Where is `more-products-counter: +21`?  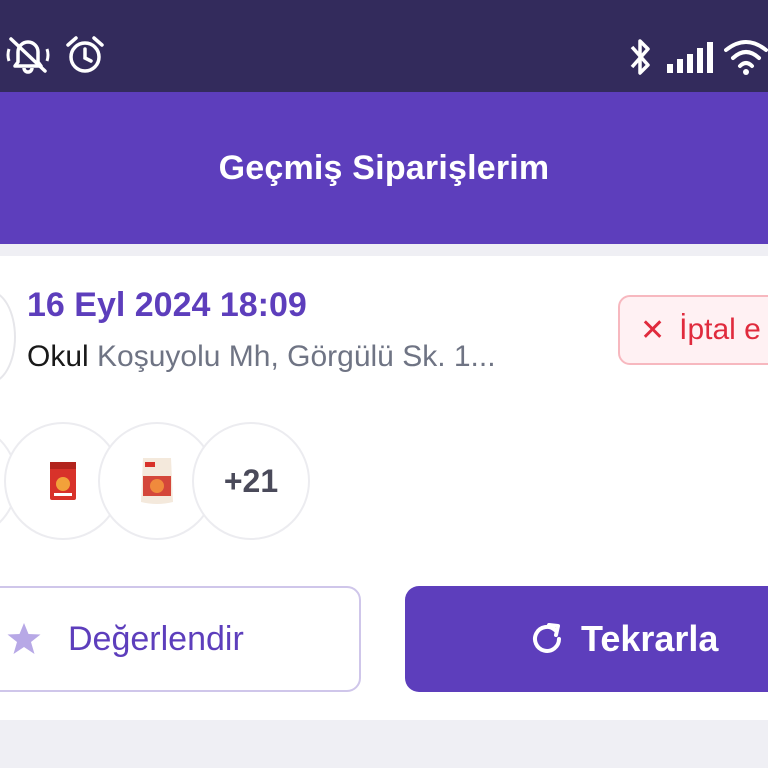 more-products-counter: +21 is located at coordinates (251, 481).